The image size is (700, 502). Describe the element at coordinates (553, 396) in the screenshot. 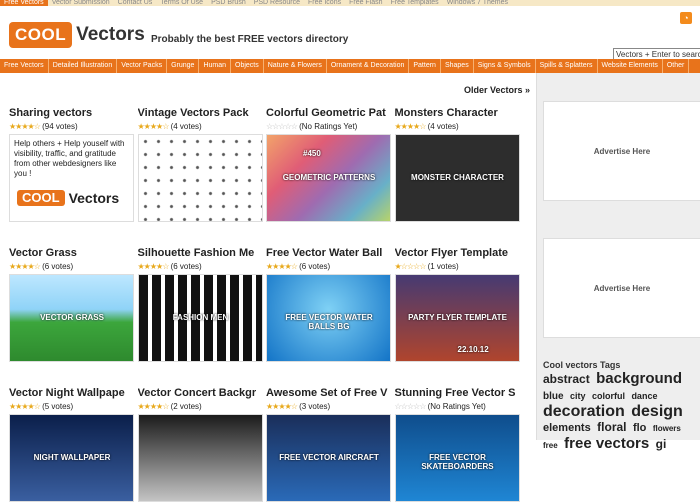

I see `tag-link: blue` at that location.